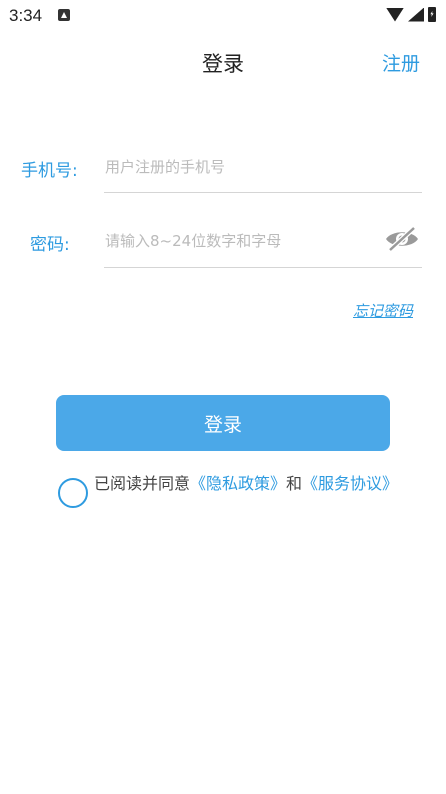  Describe the element at coordinates (294, 483) in the screenshot. I see `agreement-and: 和` at that location.